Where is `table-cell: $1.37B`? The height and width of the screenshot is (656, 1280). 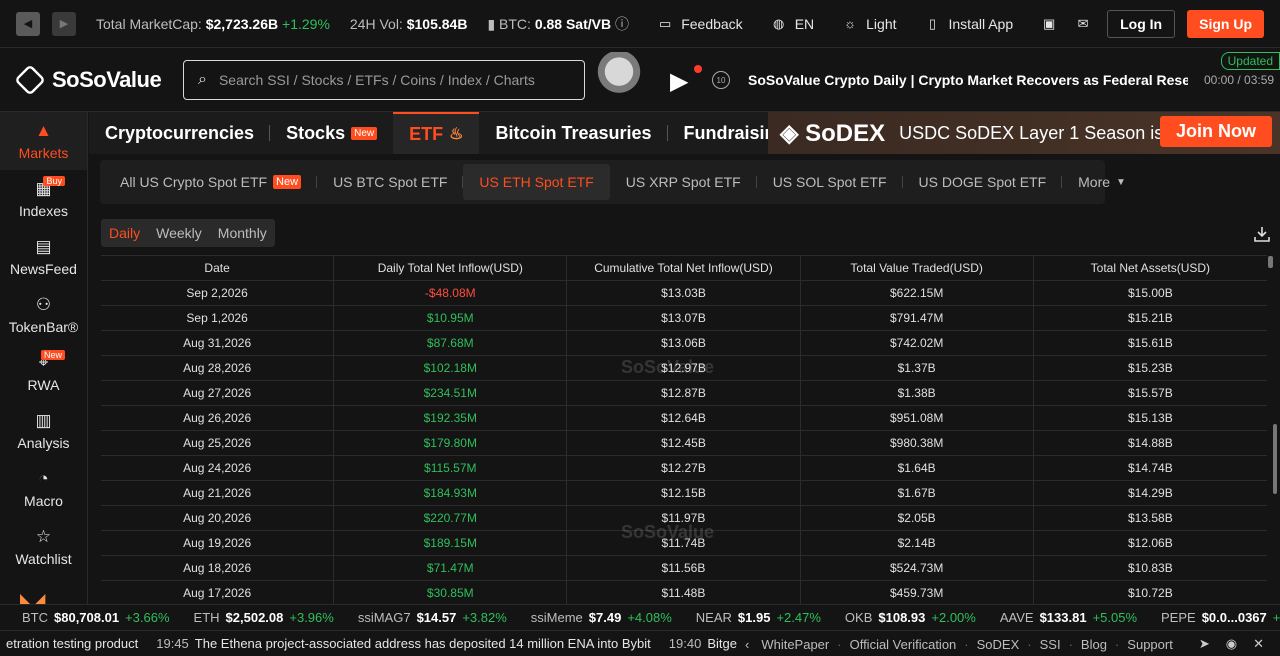
table-cell: $1.37B is located at coordinates (917, 368).